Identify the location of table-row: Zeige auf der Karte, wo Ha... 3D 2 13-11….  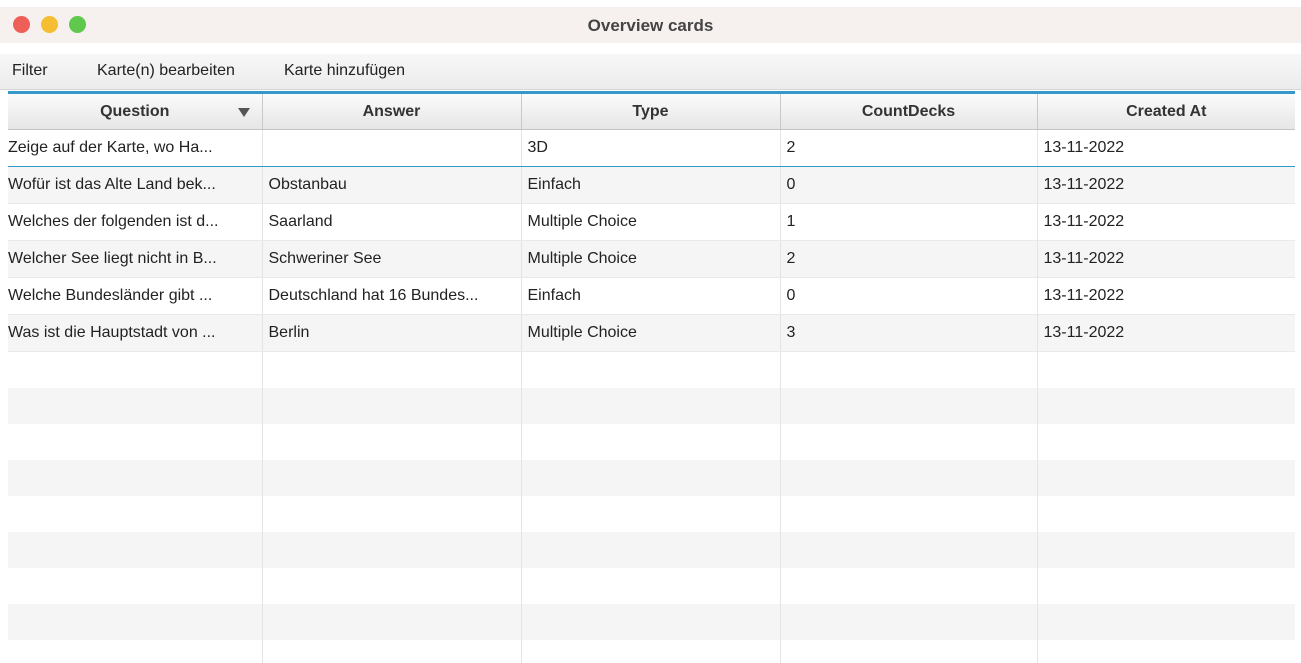
(651, 148).